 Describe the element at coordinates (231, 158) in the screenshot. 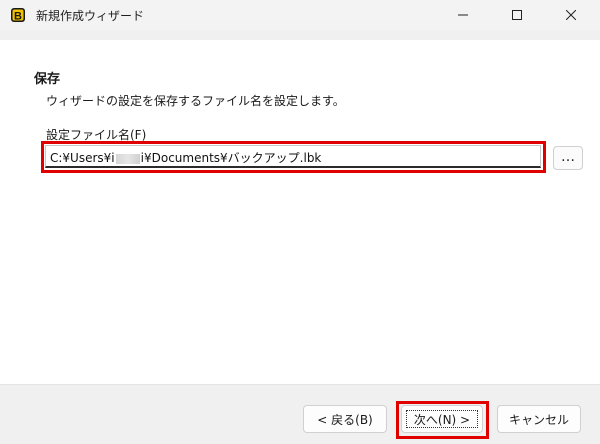

I see `path-suffix: i¥Documents¥バックアップ.lbk` at that location.